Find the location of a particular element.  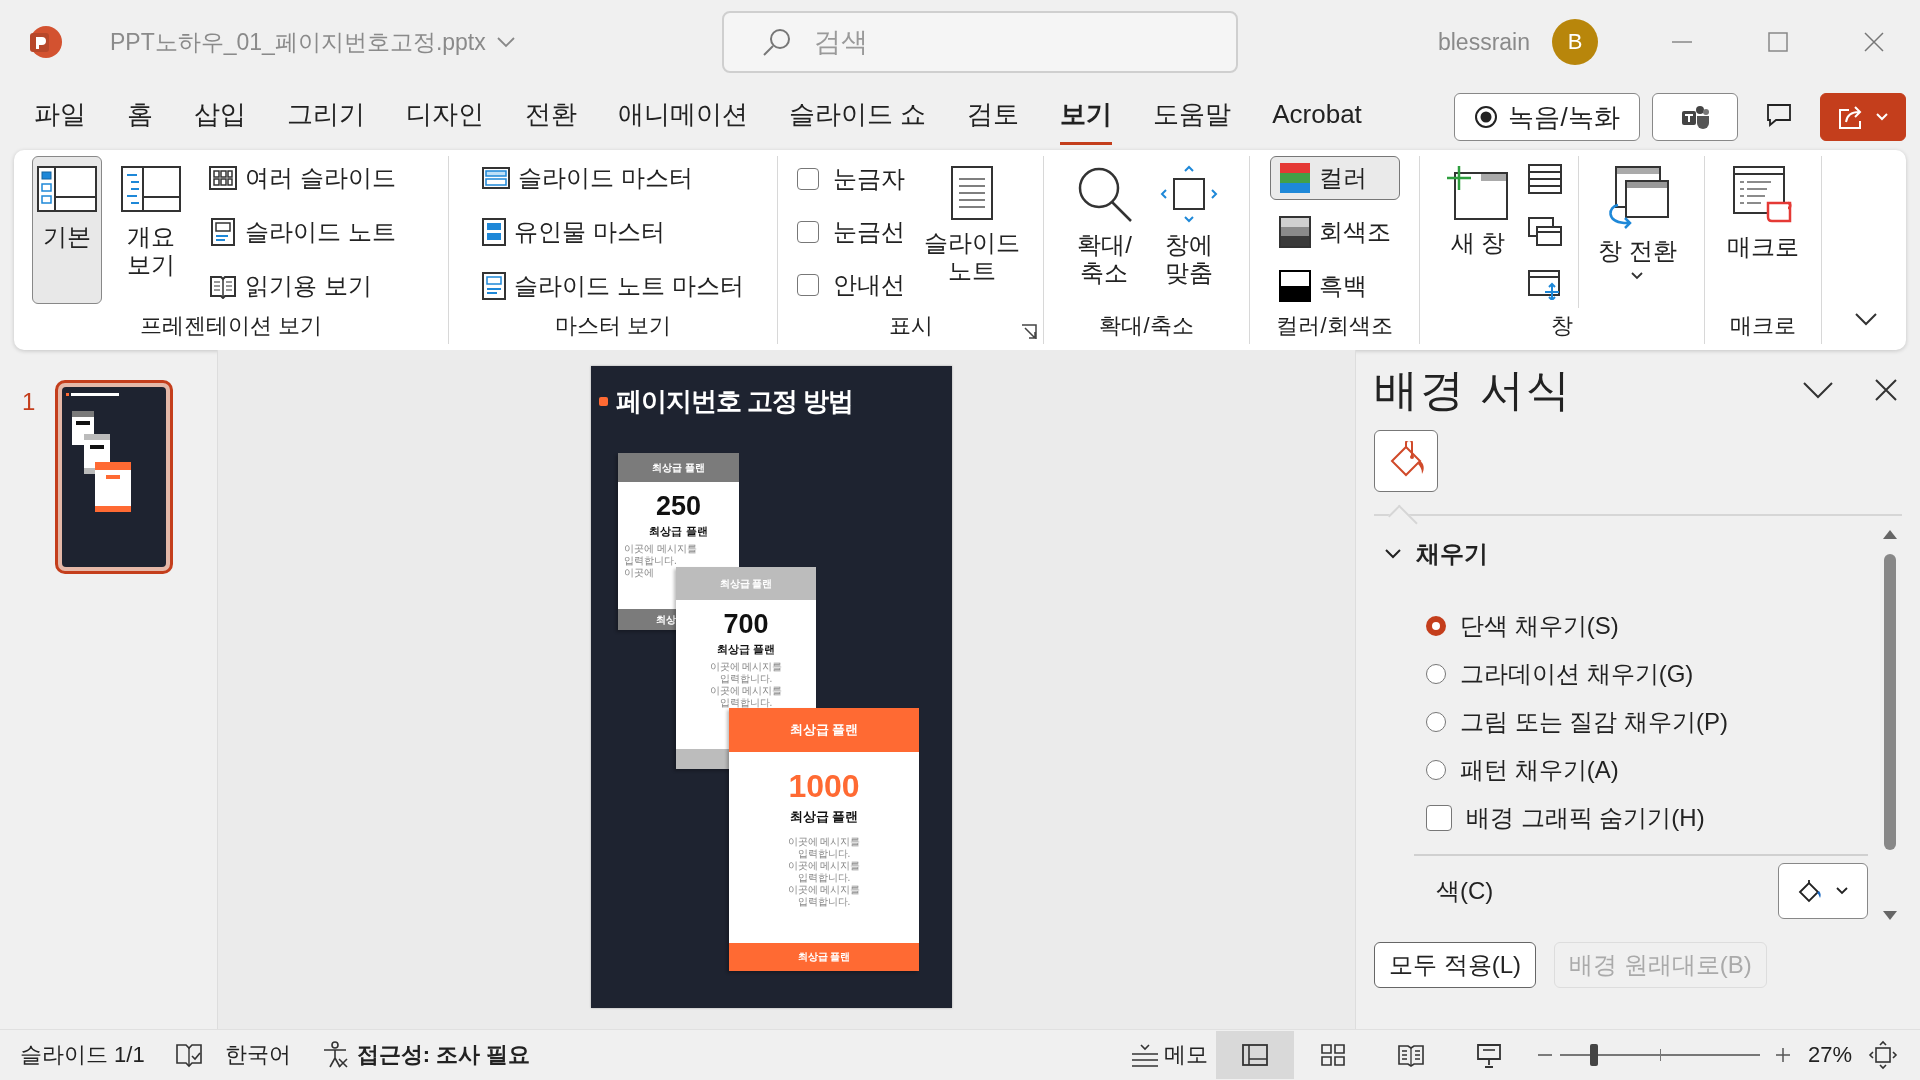

fit-slide-icon is located at coordinates (1883, 1055).